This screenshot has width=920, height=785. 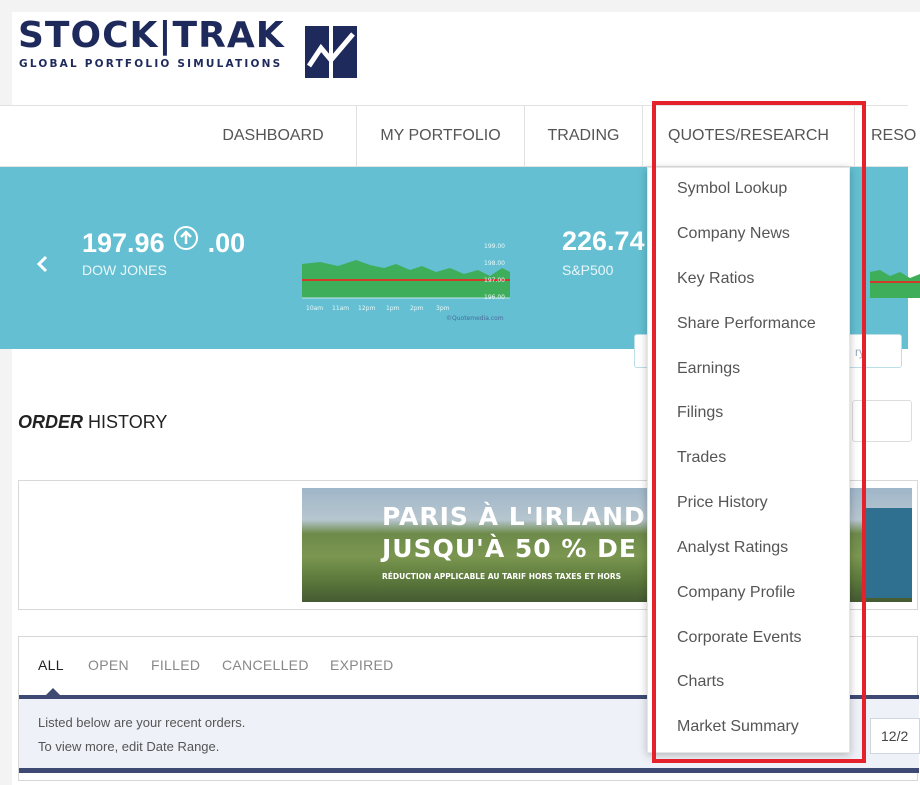 What do you see at coordinates (273, 136) in the screenshot?
I see `nav-dashboard: DASHBOARD` at bounding box center [273, 136].